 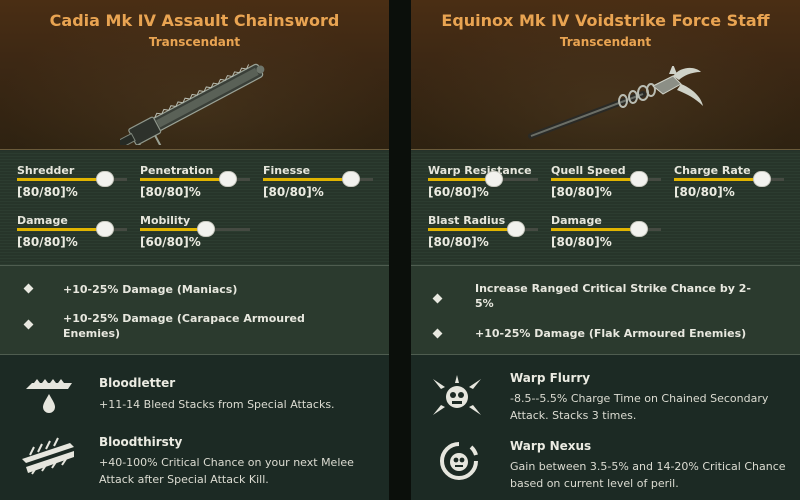 I want to click on warp-flurry-icon, so click(x=457, y=395).